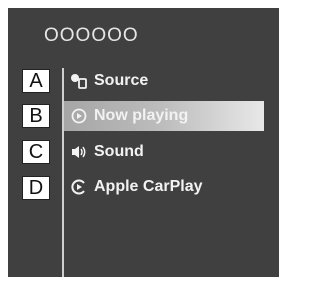  Describe the element at coordinates (119, 151) in the screenshot. I see `menu-item-label: Sound` at that location.